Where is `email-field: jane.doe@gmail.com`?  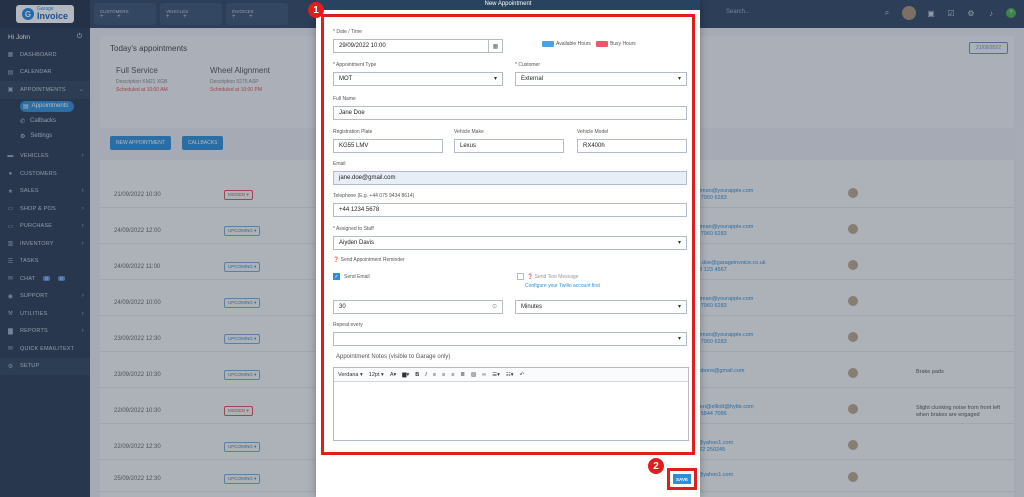
email-field: jane.doe@gmail.com is located at coordinates (510, 178).